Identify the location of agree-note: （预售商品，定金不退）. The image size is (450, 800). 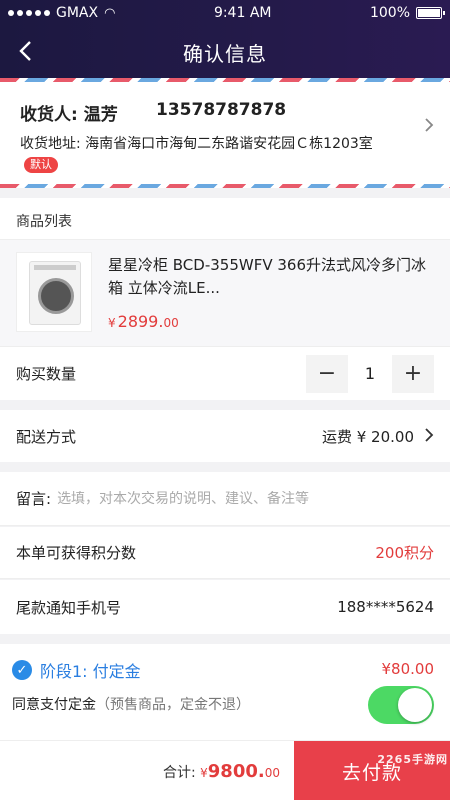
(173, 705).